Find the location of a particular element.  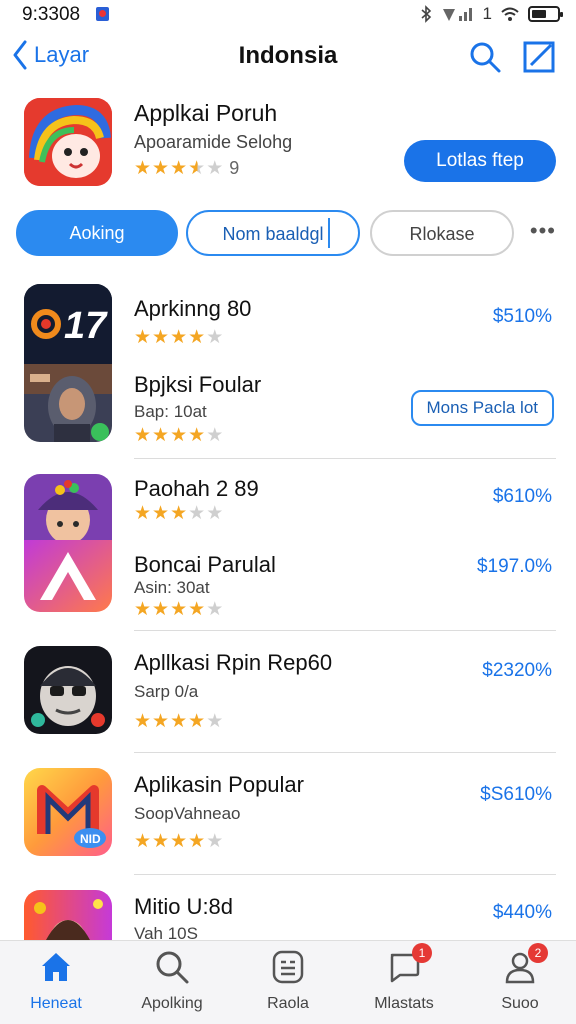

app-subtitle: Asin: 30at is located at coordinates (172, 587).